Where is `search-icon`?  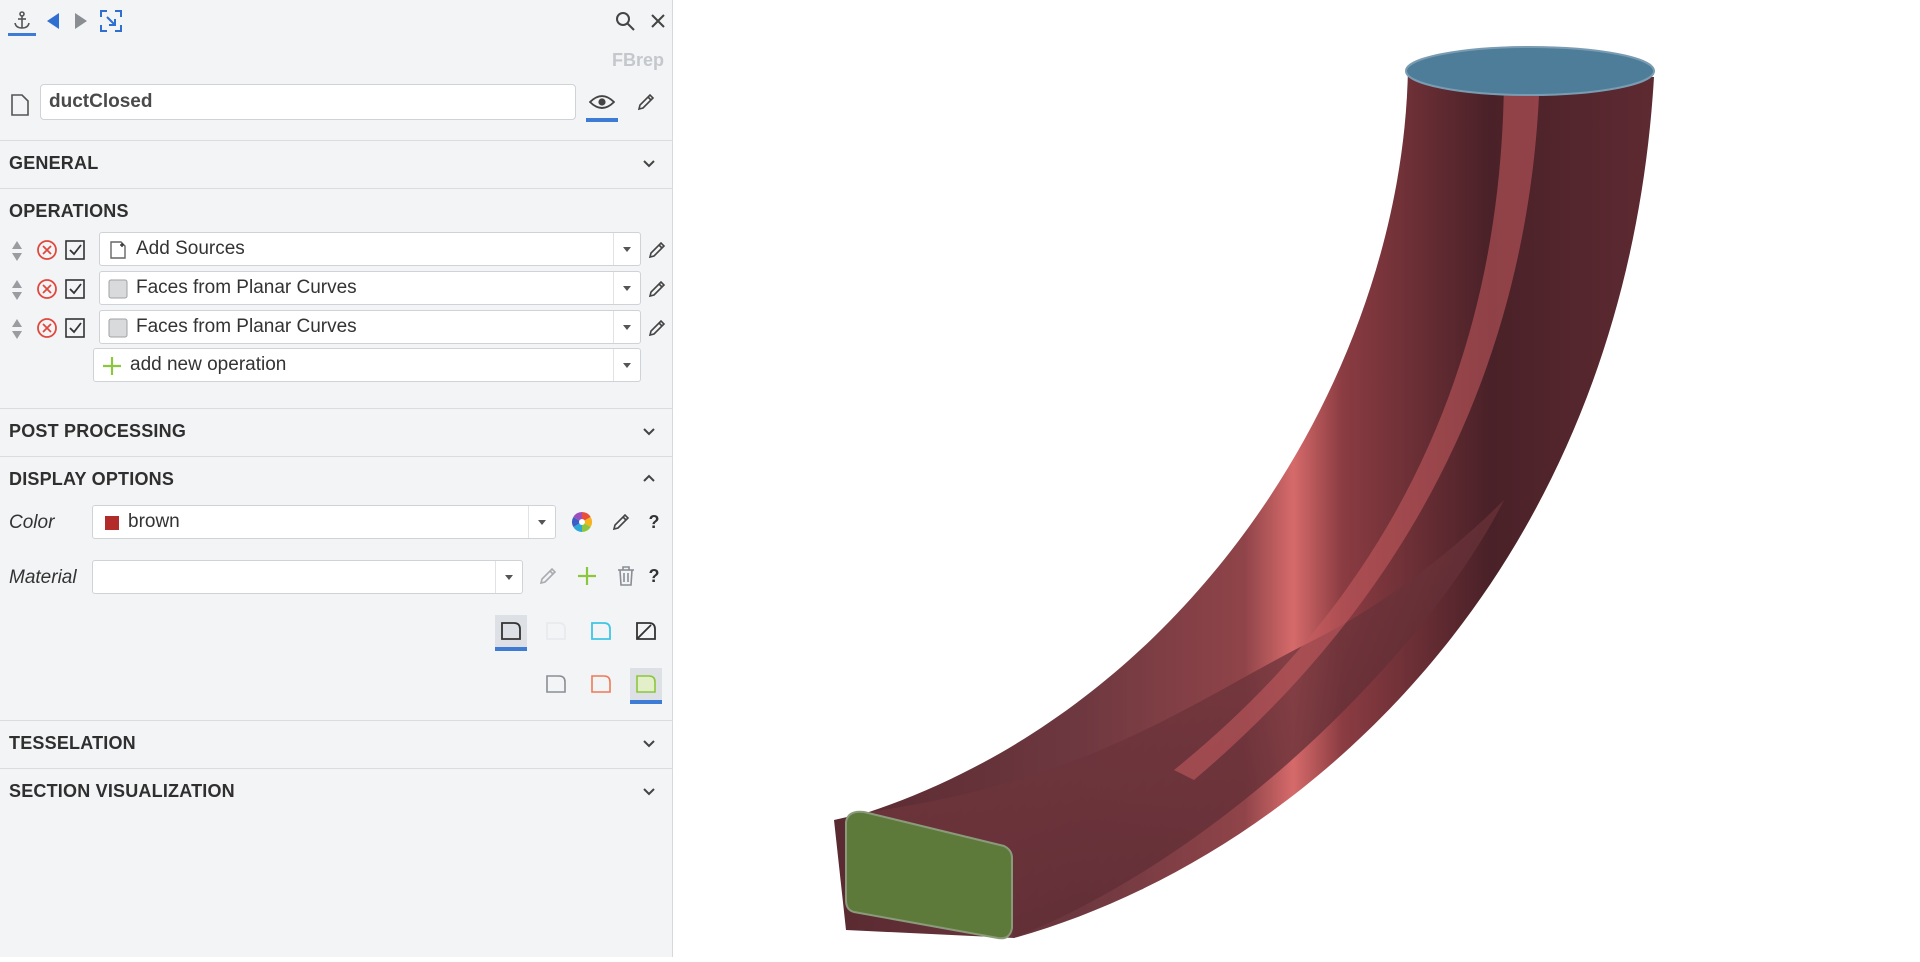 search-icon is located at coordinates (625, 21).